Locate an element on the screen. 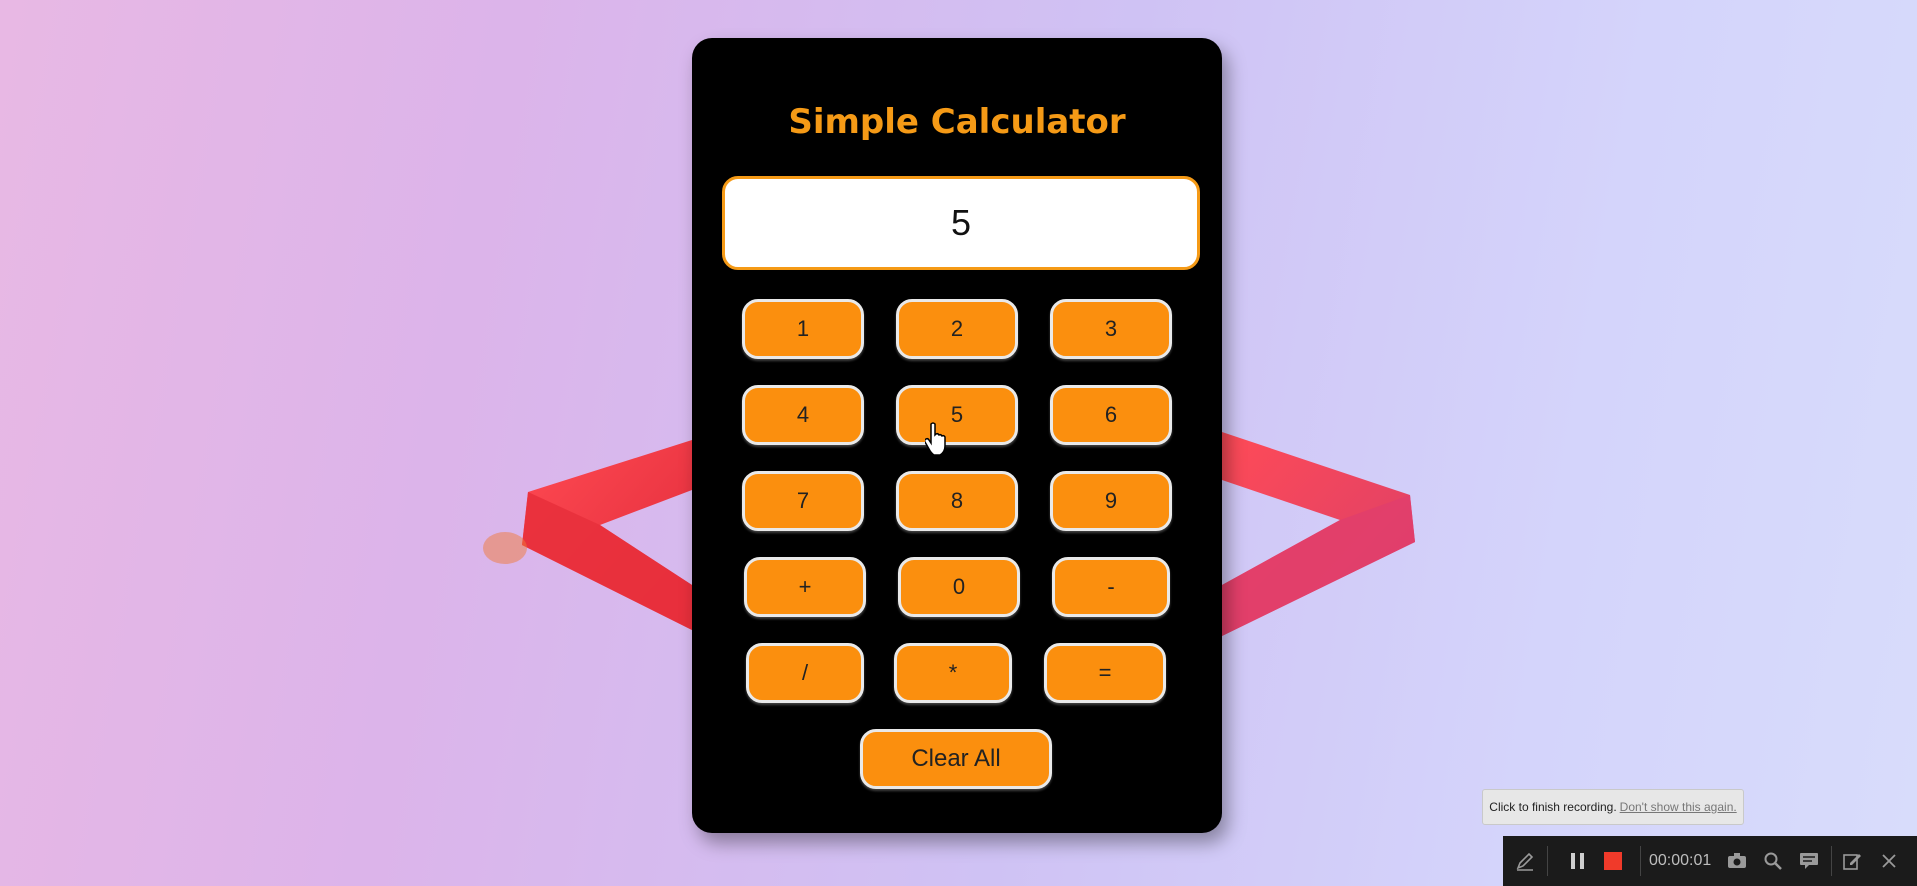 The height and width of the screenshot is (886, 1917). pause-icon is located at coordinates (1578, 861).